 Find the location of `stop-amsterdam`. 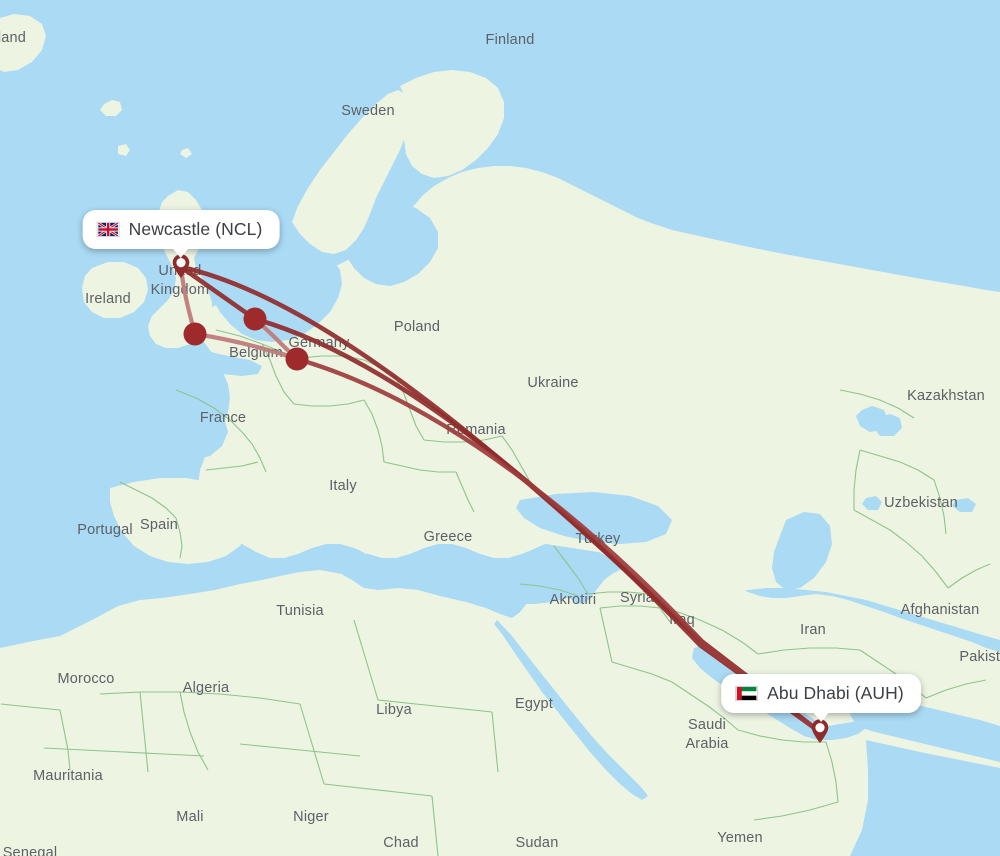

stop-amsterdam is located at coordinates (255, 319).